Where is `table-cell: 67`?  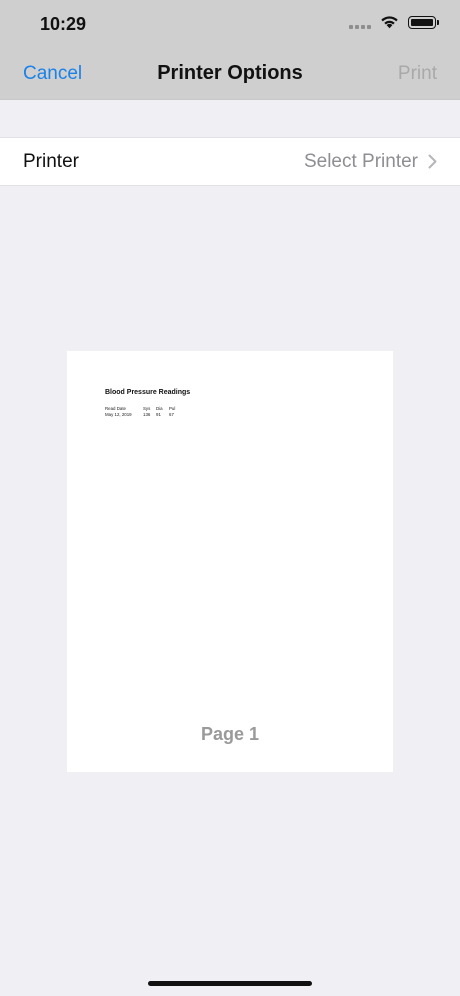
table-cell: 67 is located at coordinates (171, 414).